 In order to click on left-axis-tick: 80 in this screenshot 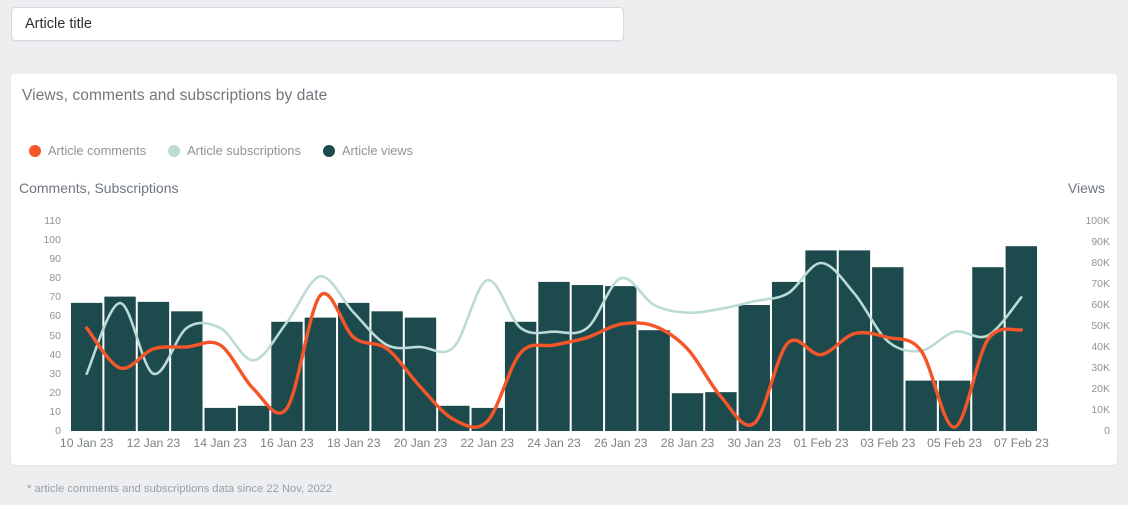, I will do `click(55, 278)`.